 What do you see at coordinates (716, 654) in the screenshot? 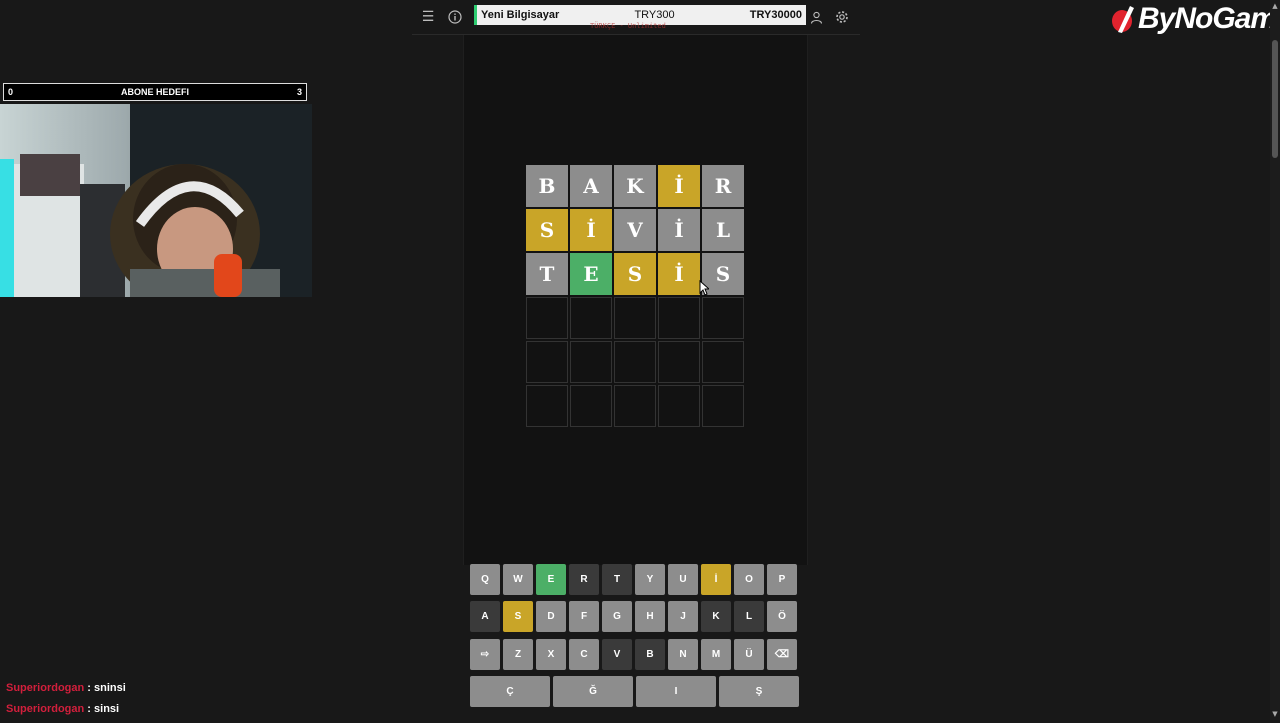
I see `key-m: M` at bounding box center [716, 654].